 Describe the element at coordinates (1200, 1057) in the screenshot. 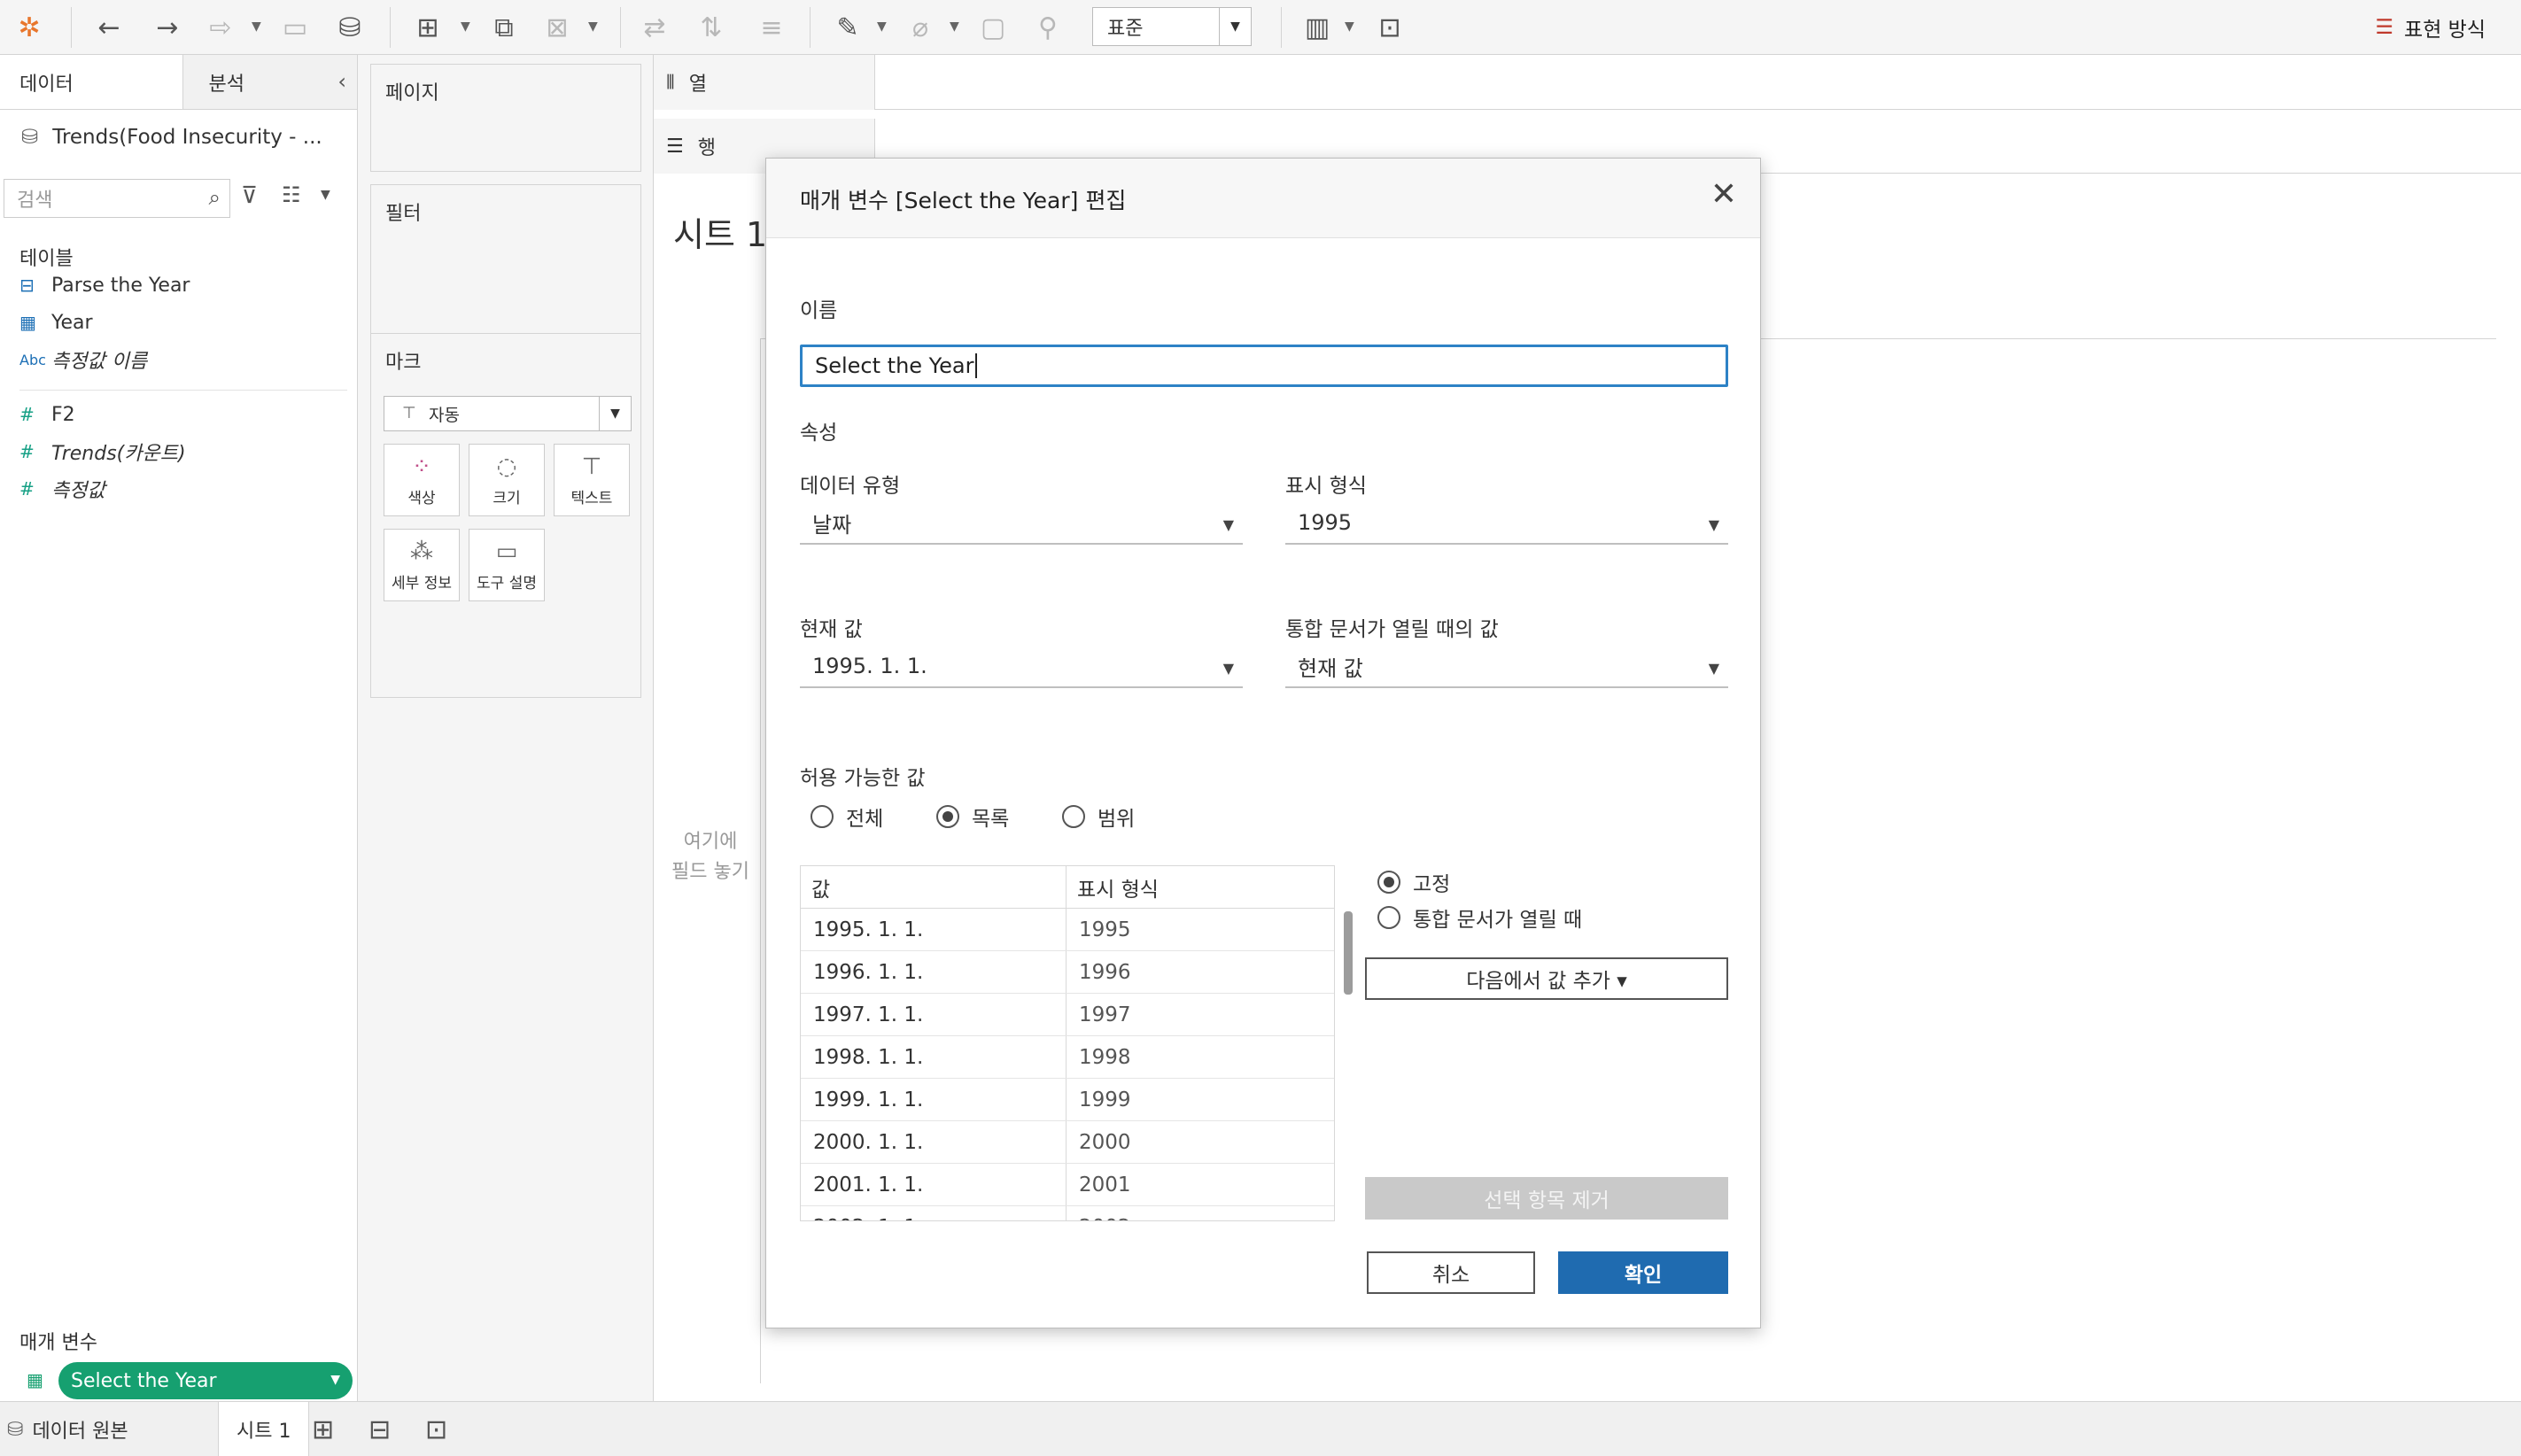

I see `cell-display: 1998` at that location.